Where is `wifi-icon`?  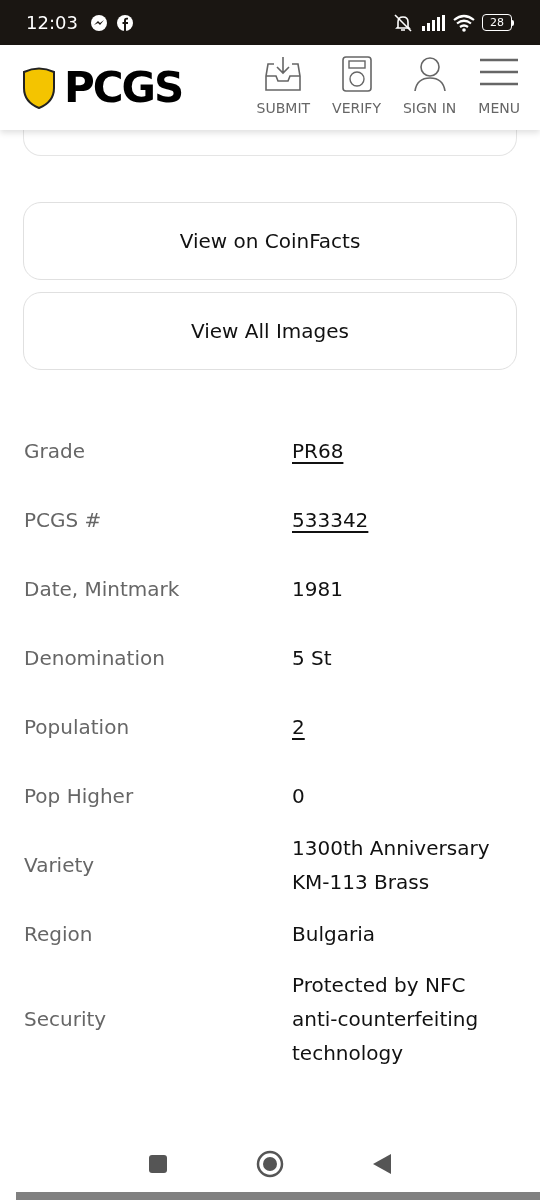
wifi-icon is located at coordinates (464, 22).